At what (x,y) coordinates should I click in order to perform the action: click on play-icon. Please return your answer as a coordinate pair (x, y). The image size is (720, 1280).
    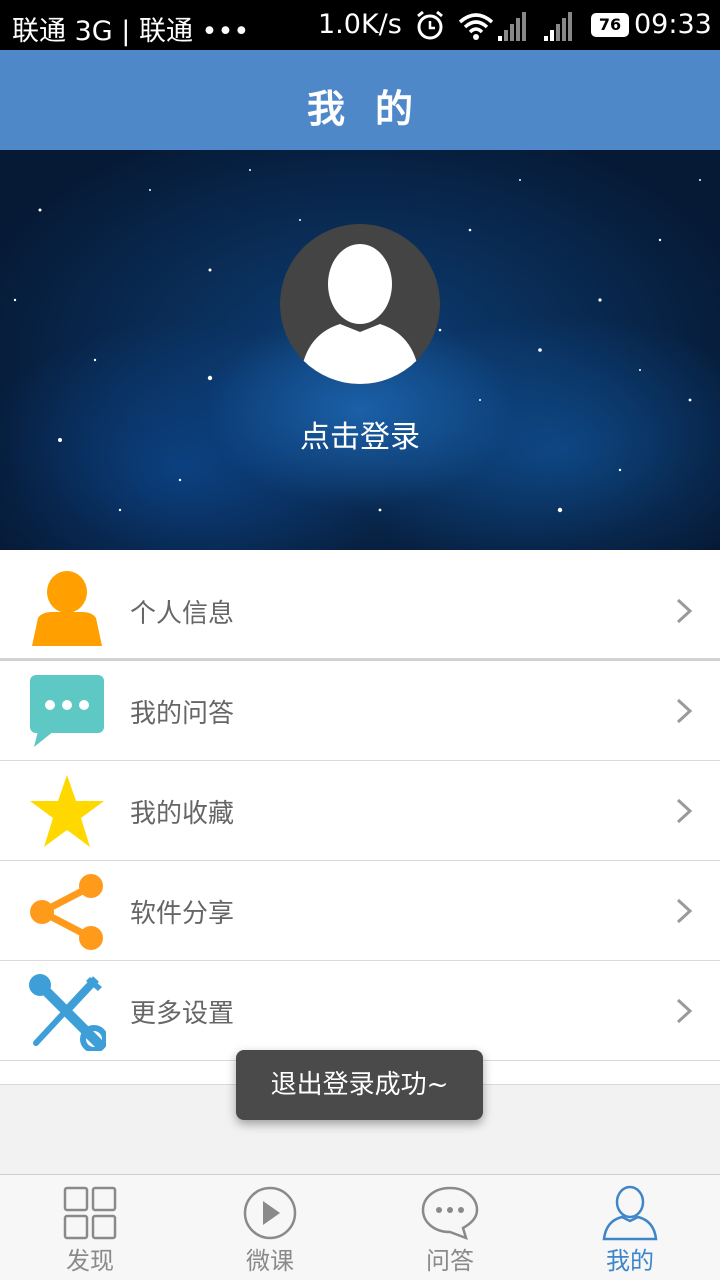
    Looking at the image, I should click on (270, 1213).